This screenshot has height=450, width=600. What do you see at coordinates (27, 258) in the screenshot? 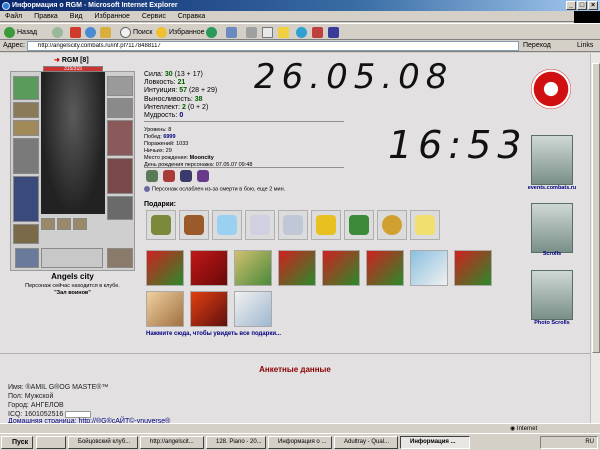
I see `scroll-slot` at bounding box center [27, 258].